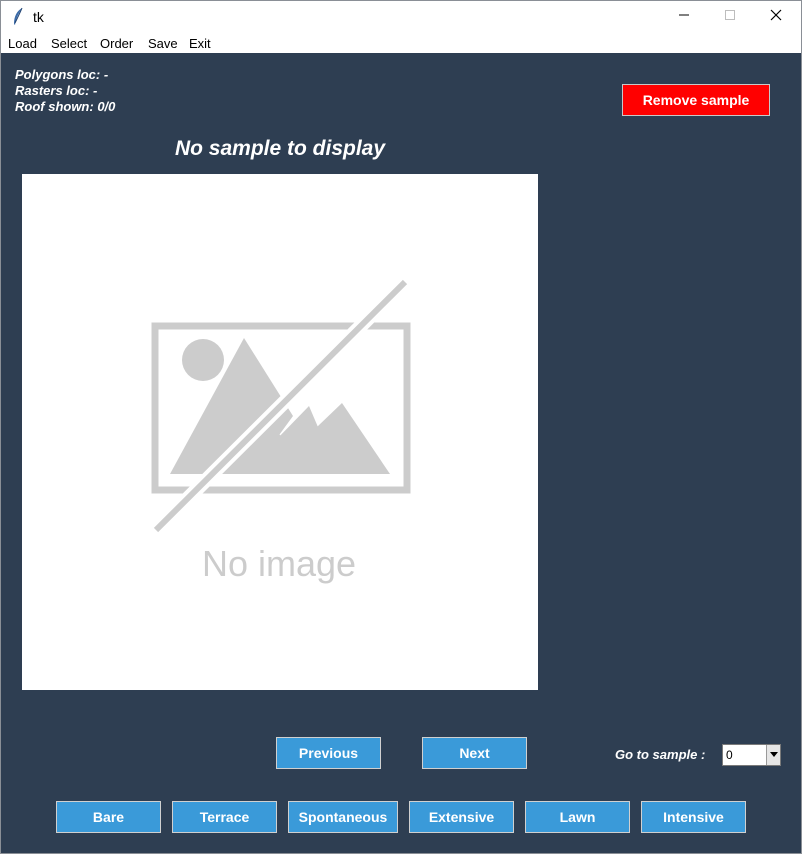  What do you see at coordinates (401, 17) in the screenshot?
I see `title-bar: tk` at bounding box center [401, 17].